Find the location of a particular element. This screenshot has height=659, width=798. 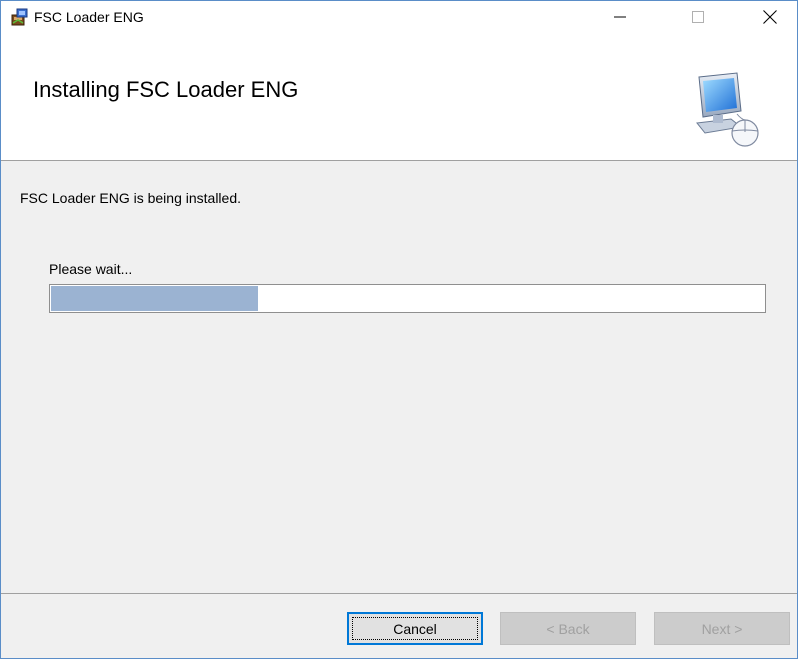

minimize-button is located at coordinates (620, 17).